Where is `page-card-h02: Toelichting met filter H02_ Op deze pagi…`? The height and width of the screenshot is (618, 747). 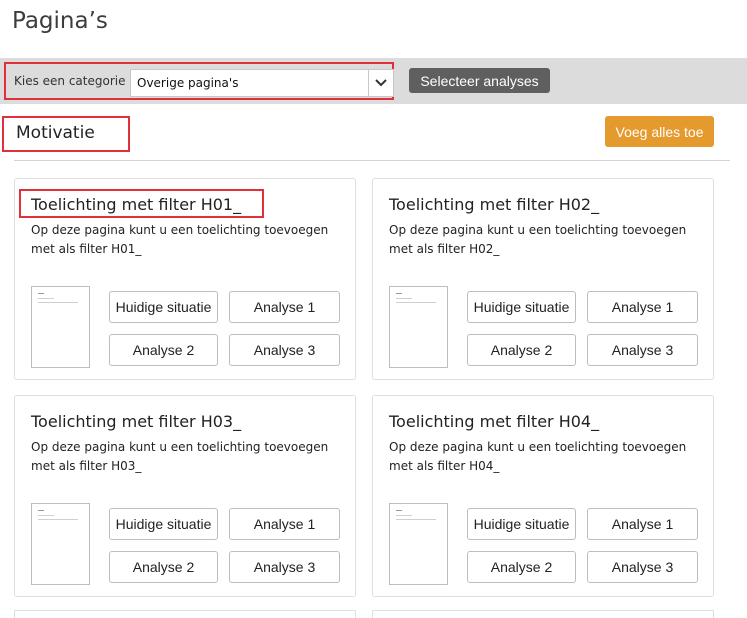
page-card-h02: Toelichting met filter H02_ Op deze pagi… is located at coordinates (543, 279).